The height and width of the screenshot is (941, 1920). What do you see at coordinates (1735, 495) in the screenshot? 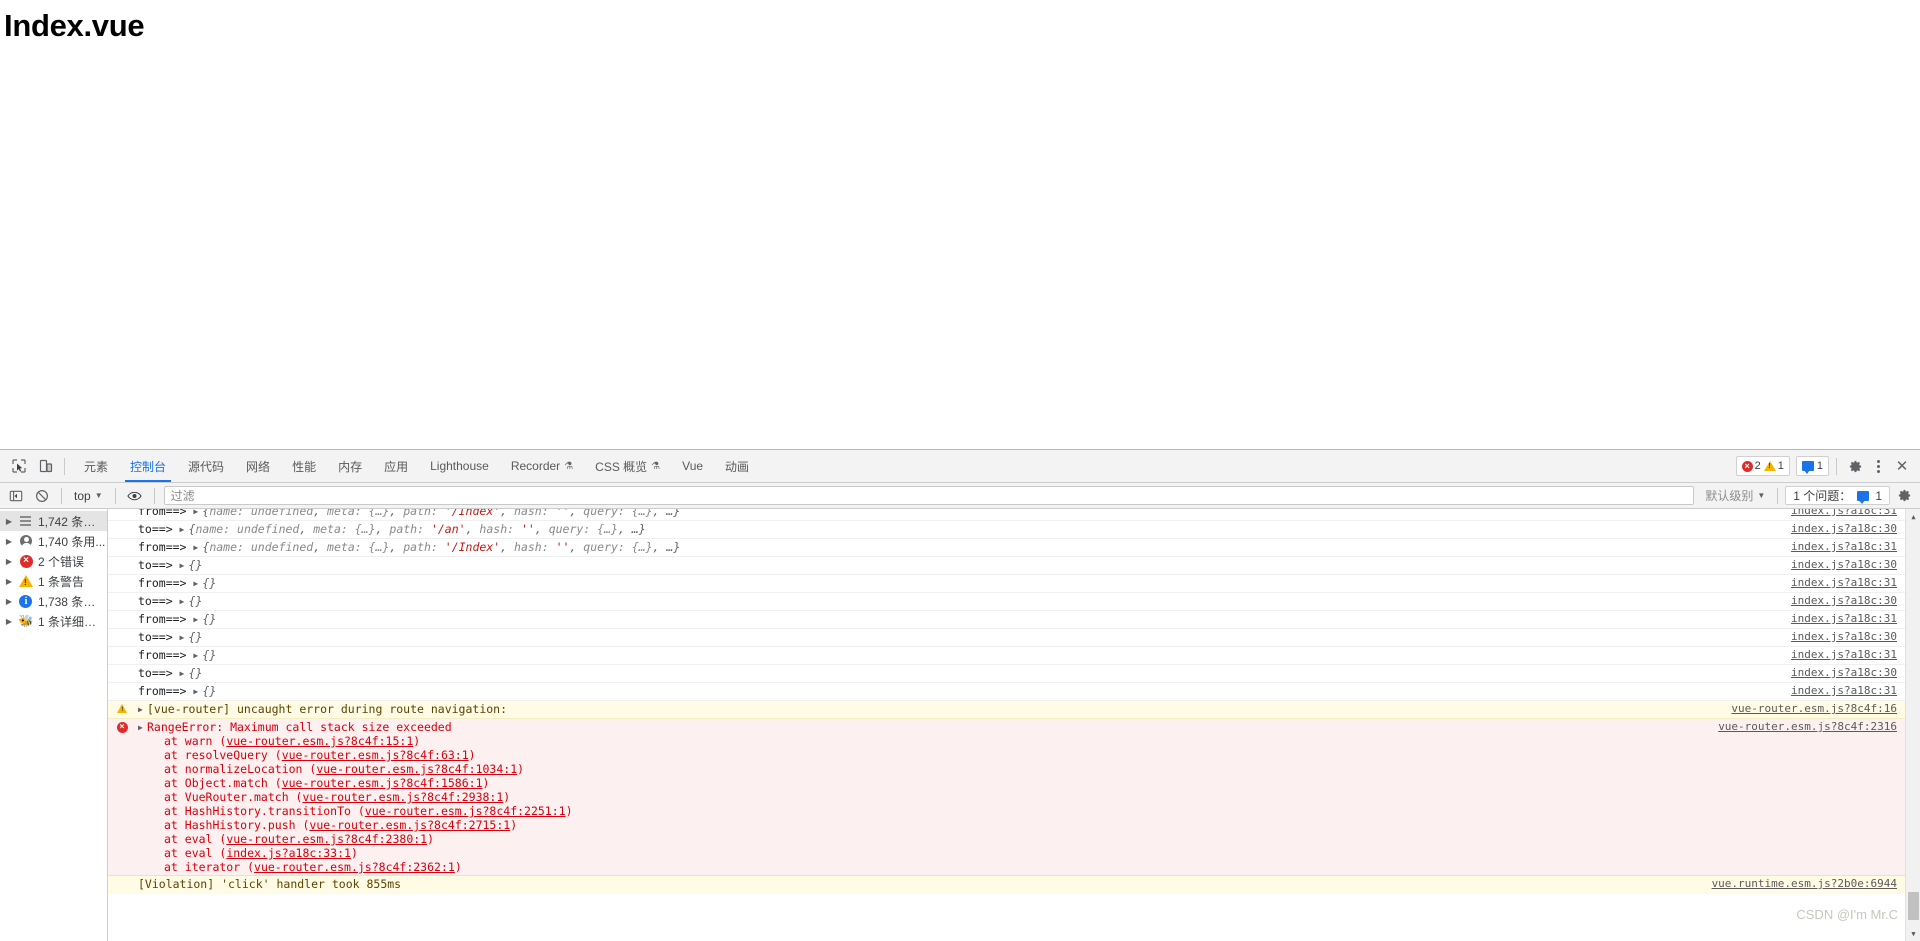
I see `log-level-selector: 默认级别 ▼` at bounding box center [1735, 495].